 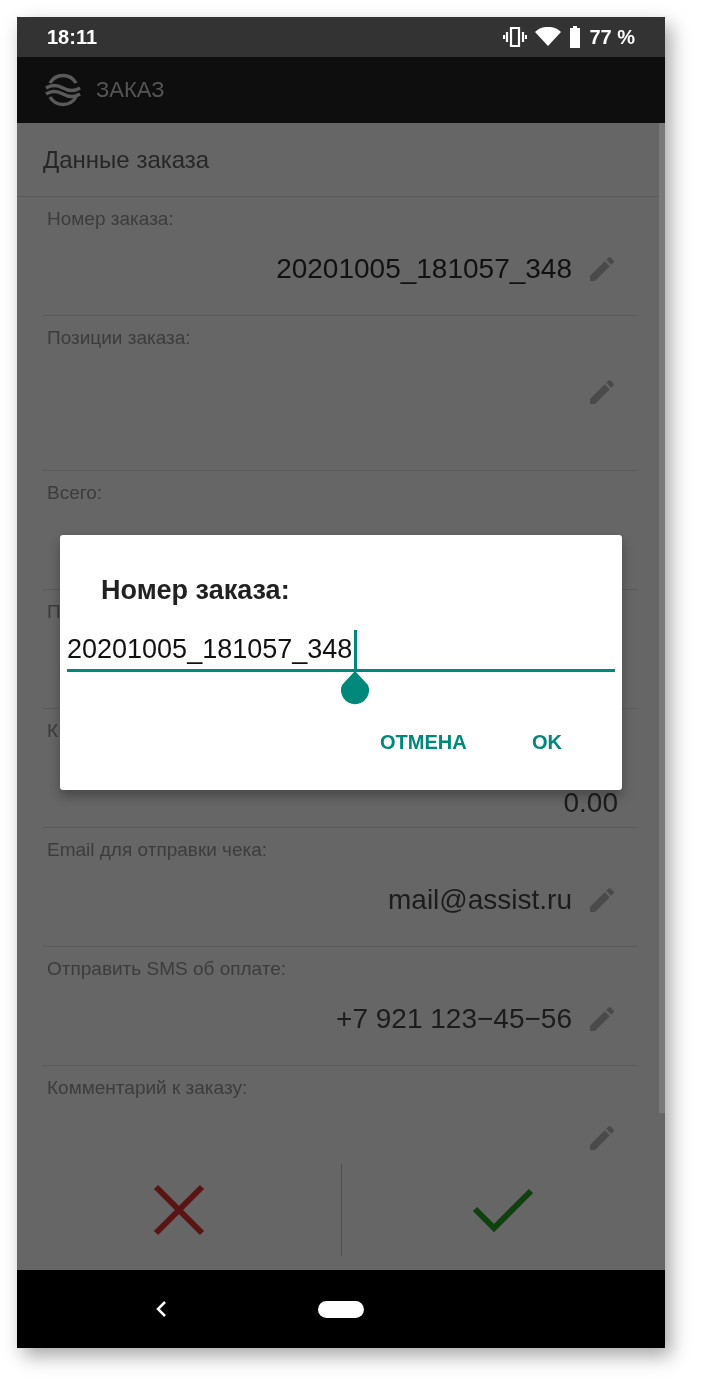 What do you see at coordinates (548, 37) in the screenshot?
I see `wifi-icon` at bounding box center [548, 37].